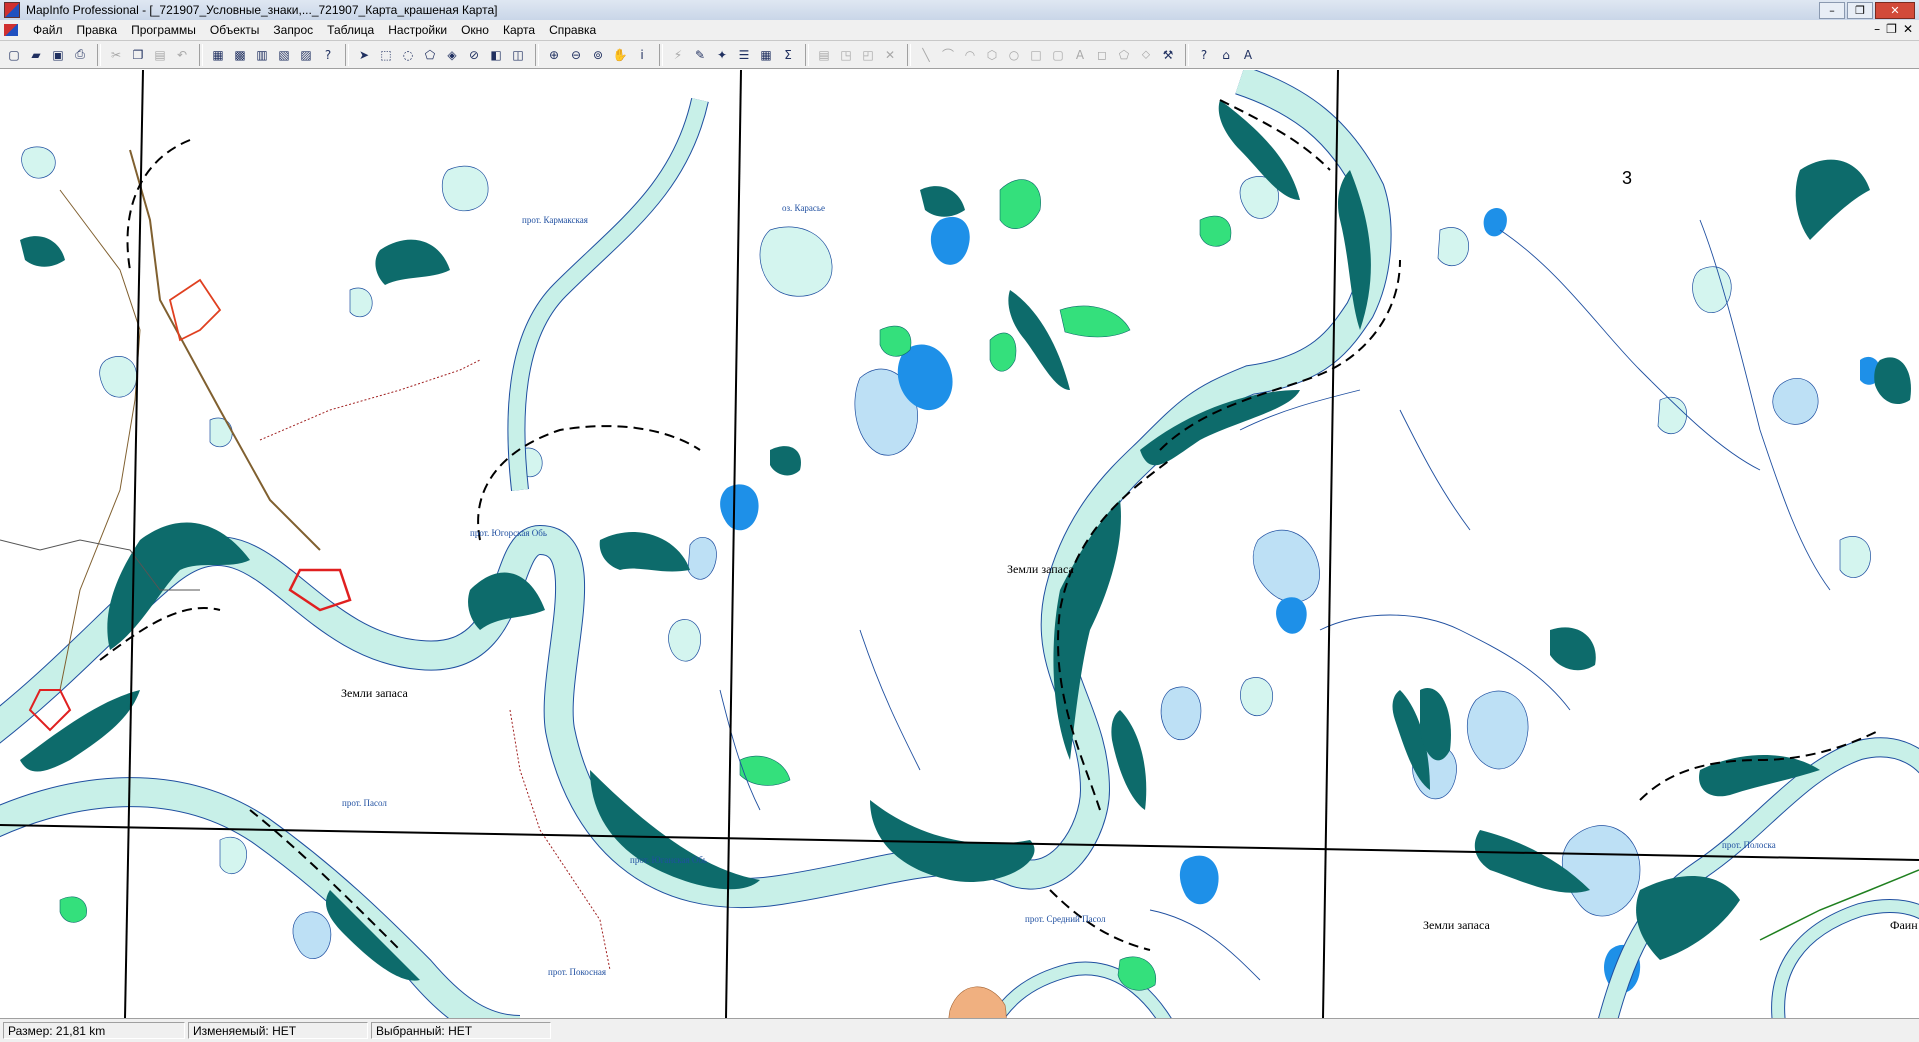 This screenshot has height=1042, width=1919. I want to click on map-label-channel-6: прот. Средний Пасол, so click(1065, 919).